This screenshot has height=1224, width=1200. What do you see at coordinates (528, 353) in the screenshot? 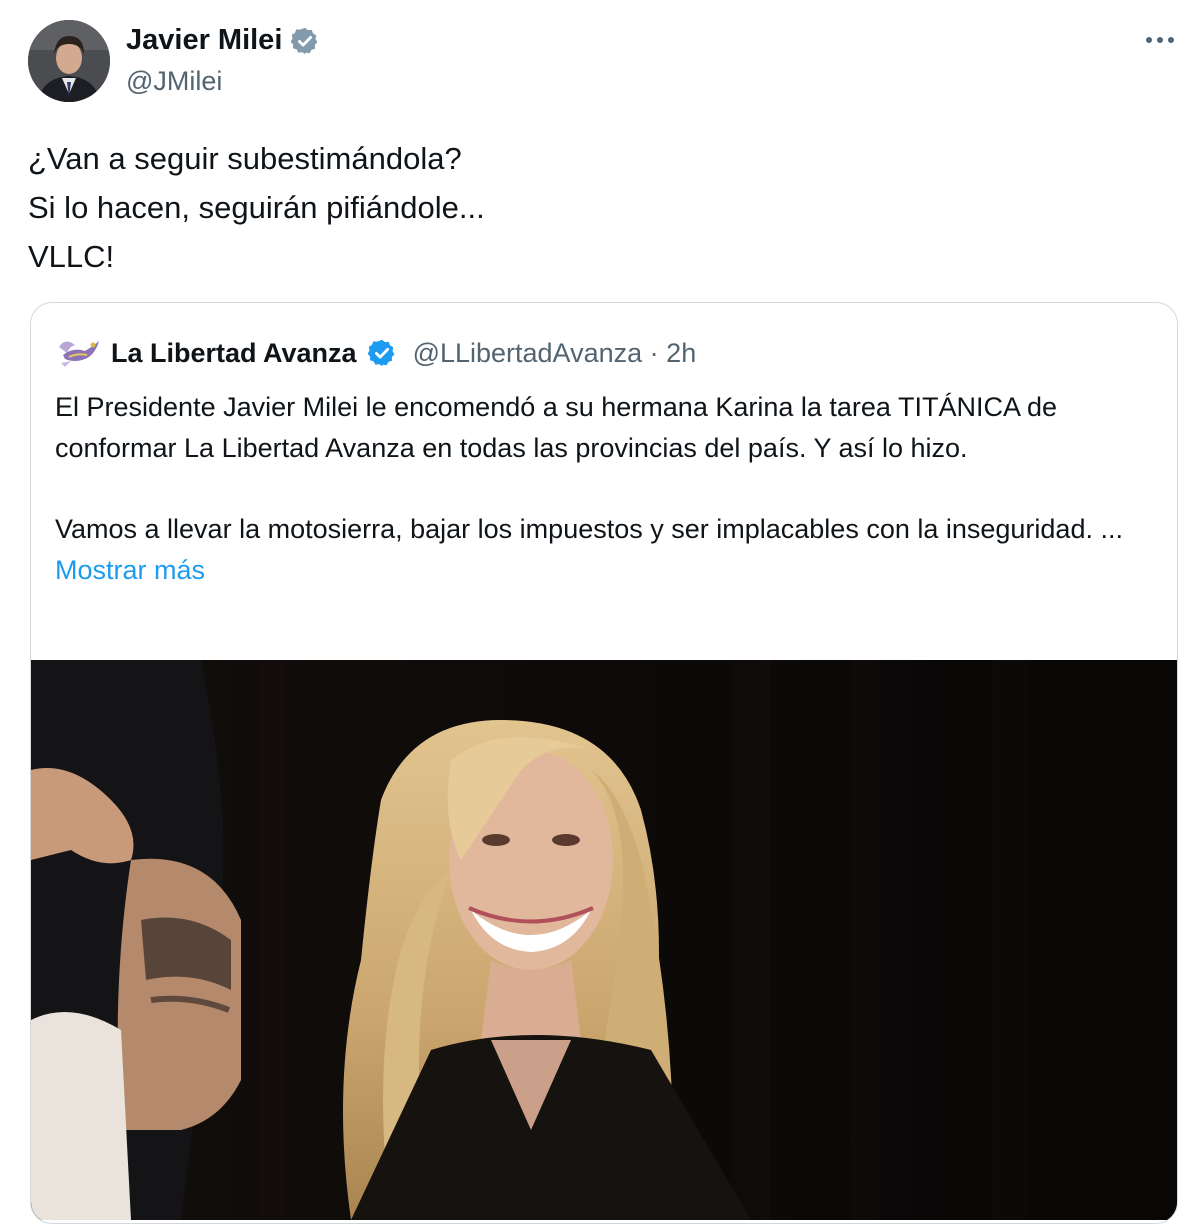
I see `quoted-author-handle: @LLibertadAvanza` at bounding box center [528, 353].